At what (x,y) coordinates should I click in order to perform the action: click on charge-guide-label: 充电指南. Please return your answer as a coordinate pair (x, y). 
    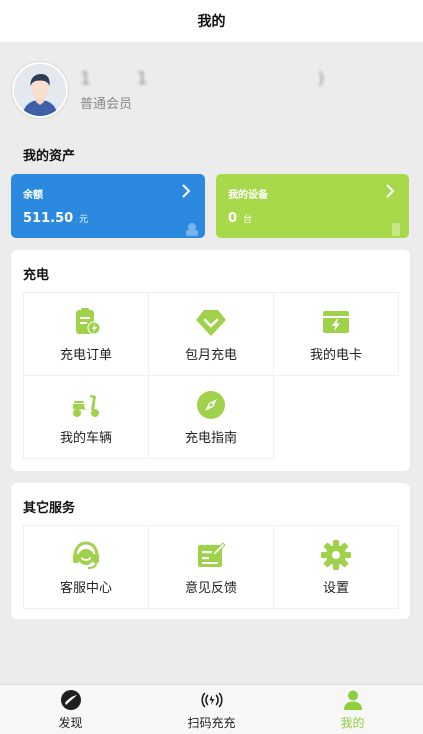
    Looking at the image, I should click on (210, 438).